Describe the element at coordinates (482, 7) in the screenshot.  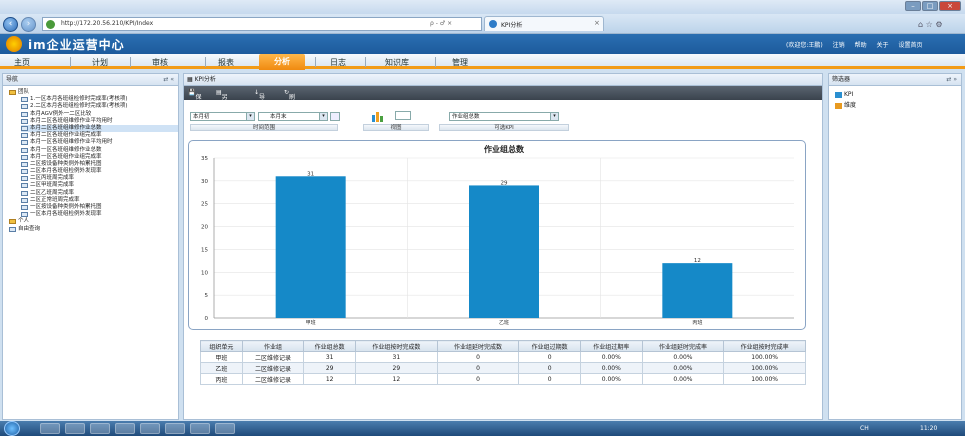
I see `browser-titlebar` at that location.